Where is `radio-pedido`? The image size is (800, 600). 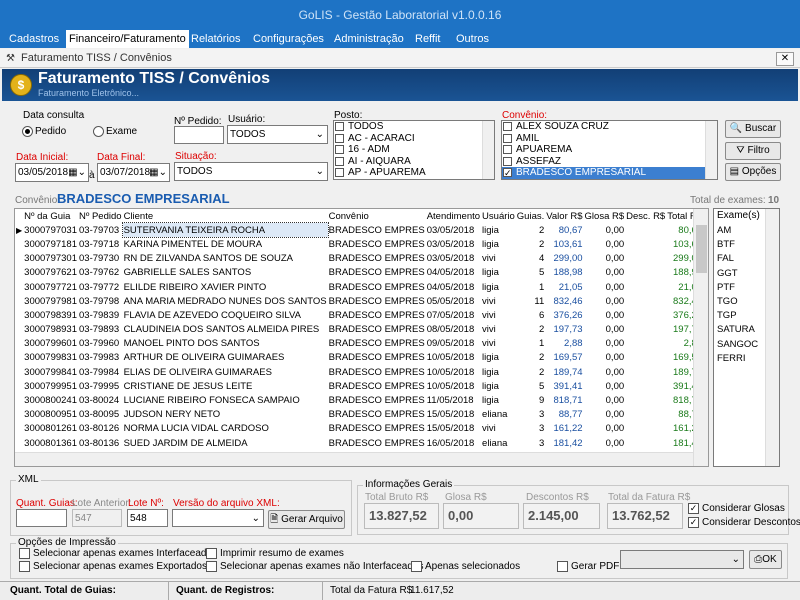
radio-pedido is located at coordinates (27, 131).